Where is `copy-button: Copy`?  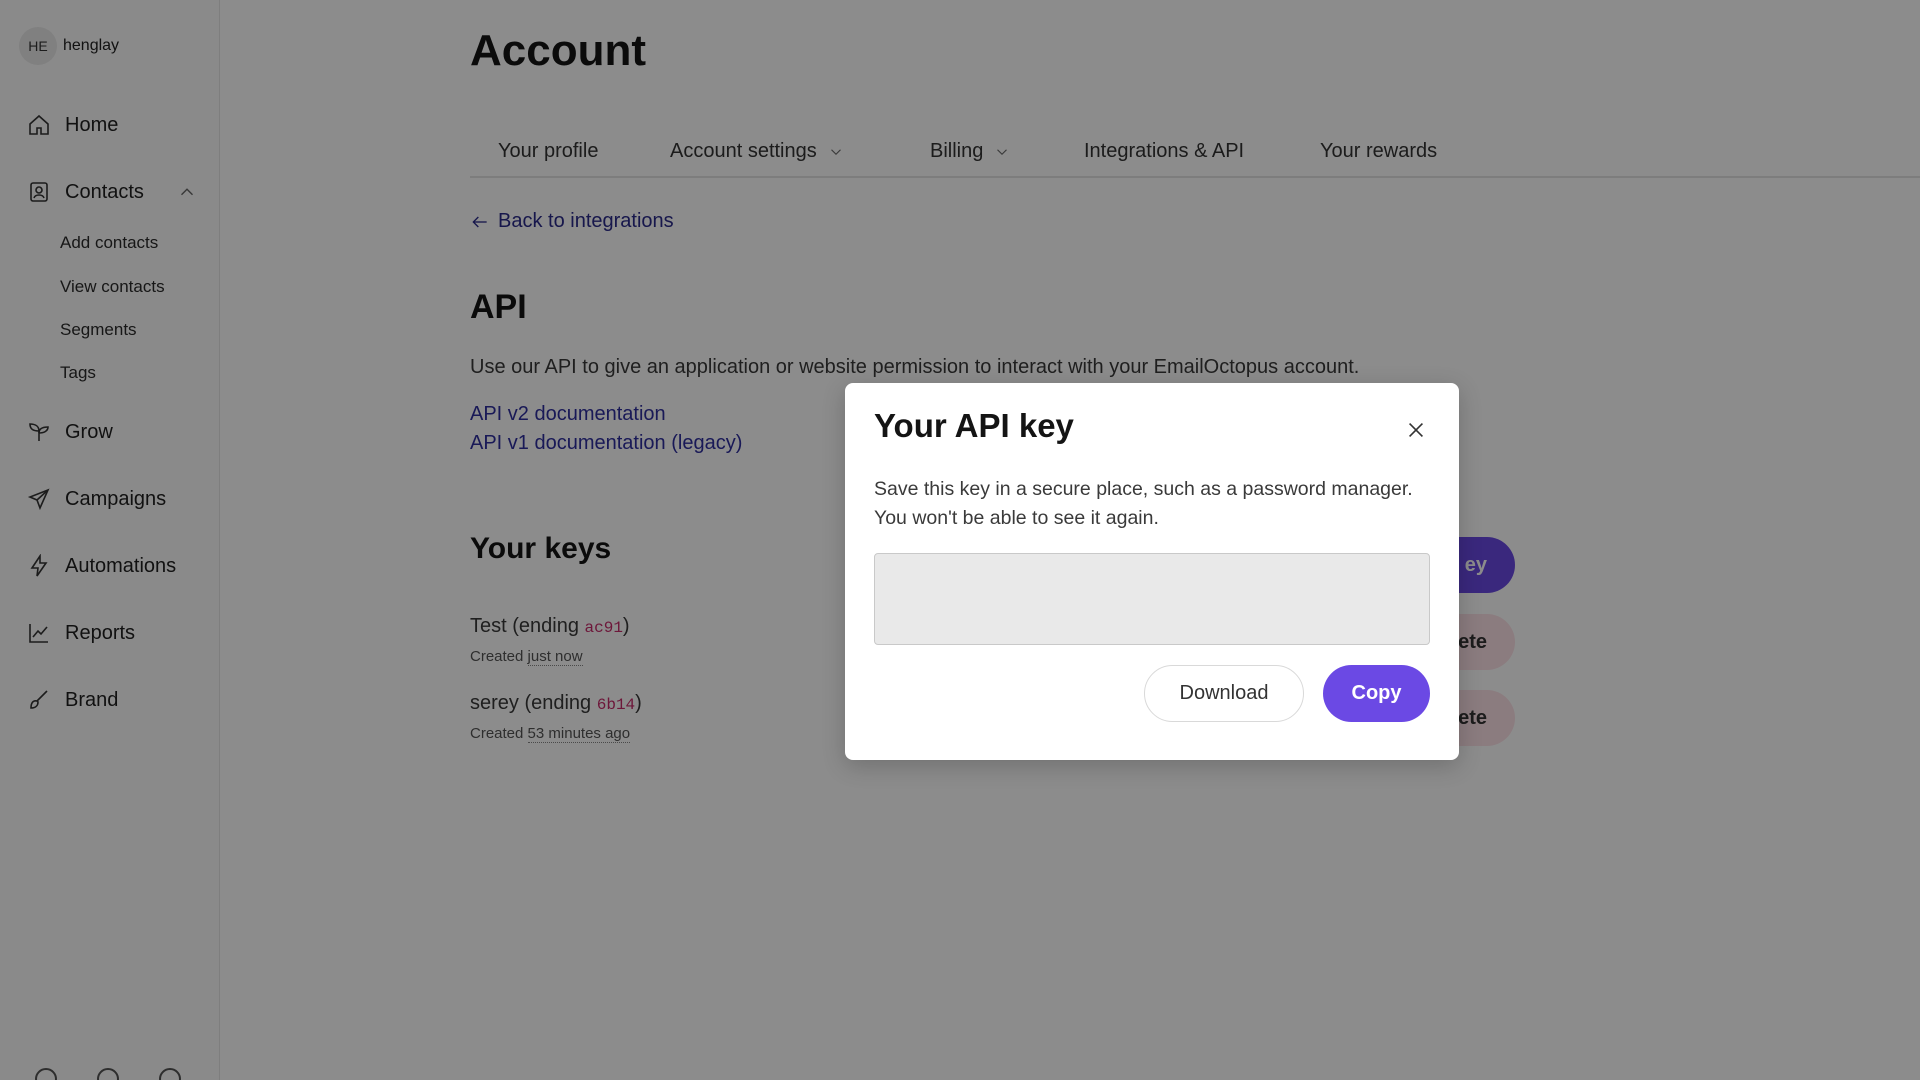
copy-button: Copy is located at coordinates (1376, 693).